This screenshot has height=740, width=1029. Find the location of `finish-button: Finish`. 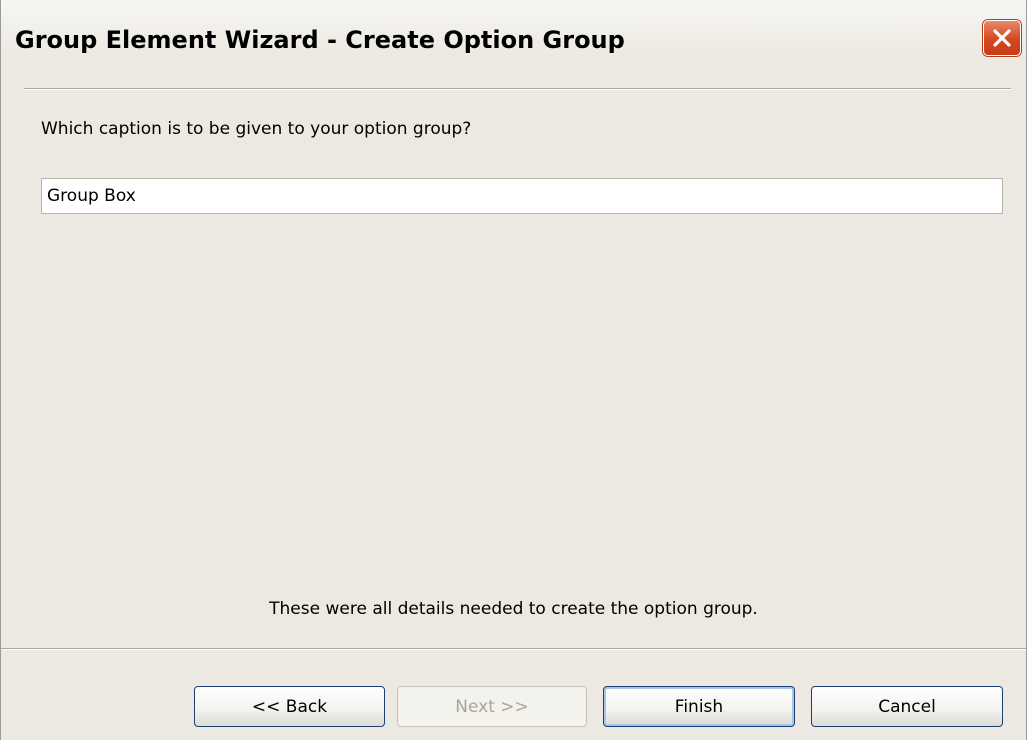

finish-button: Finish is located at coordinates (699, 706).